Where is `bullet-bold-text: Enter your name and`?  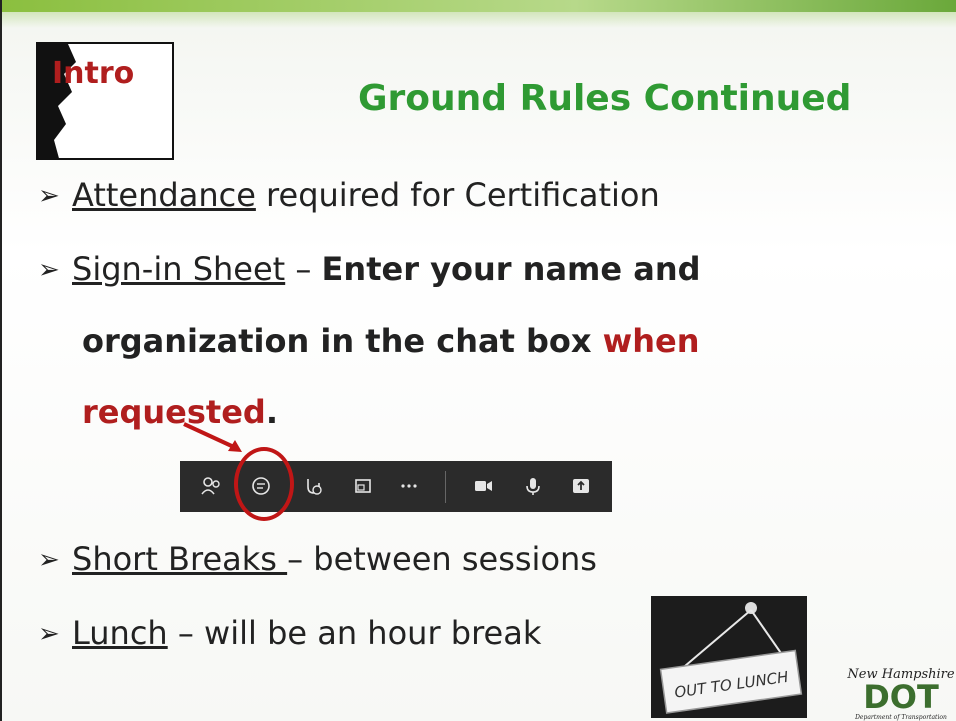
bullet-bold-text: Enter your name and is located at coordinates (511, 269).